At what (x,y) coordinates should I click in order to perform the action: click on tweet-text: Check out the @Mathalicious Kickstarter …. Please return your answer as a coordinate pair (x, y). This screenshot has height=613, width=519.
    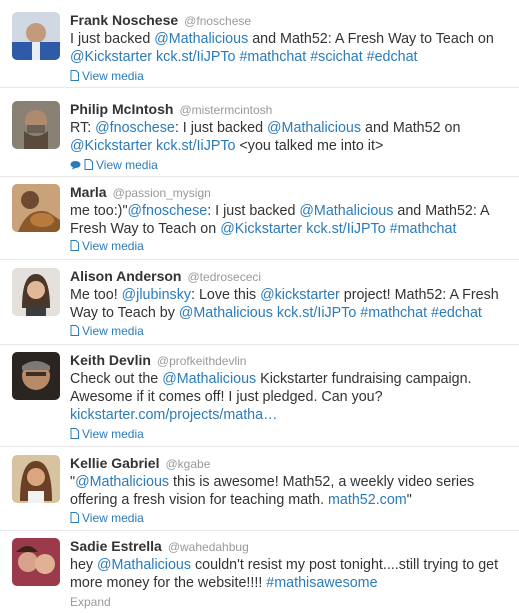
    Looking at the image, I should click on (290, 397).